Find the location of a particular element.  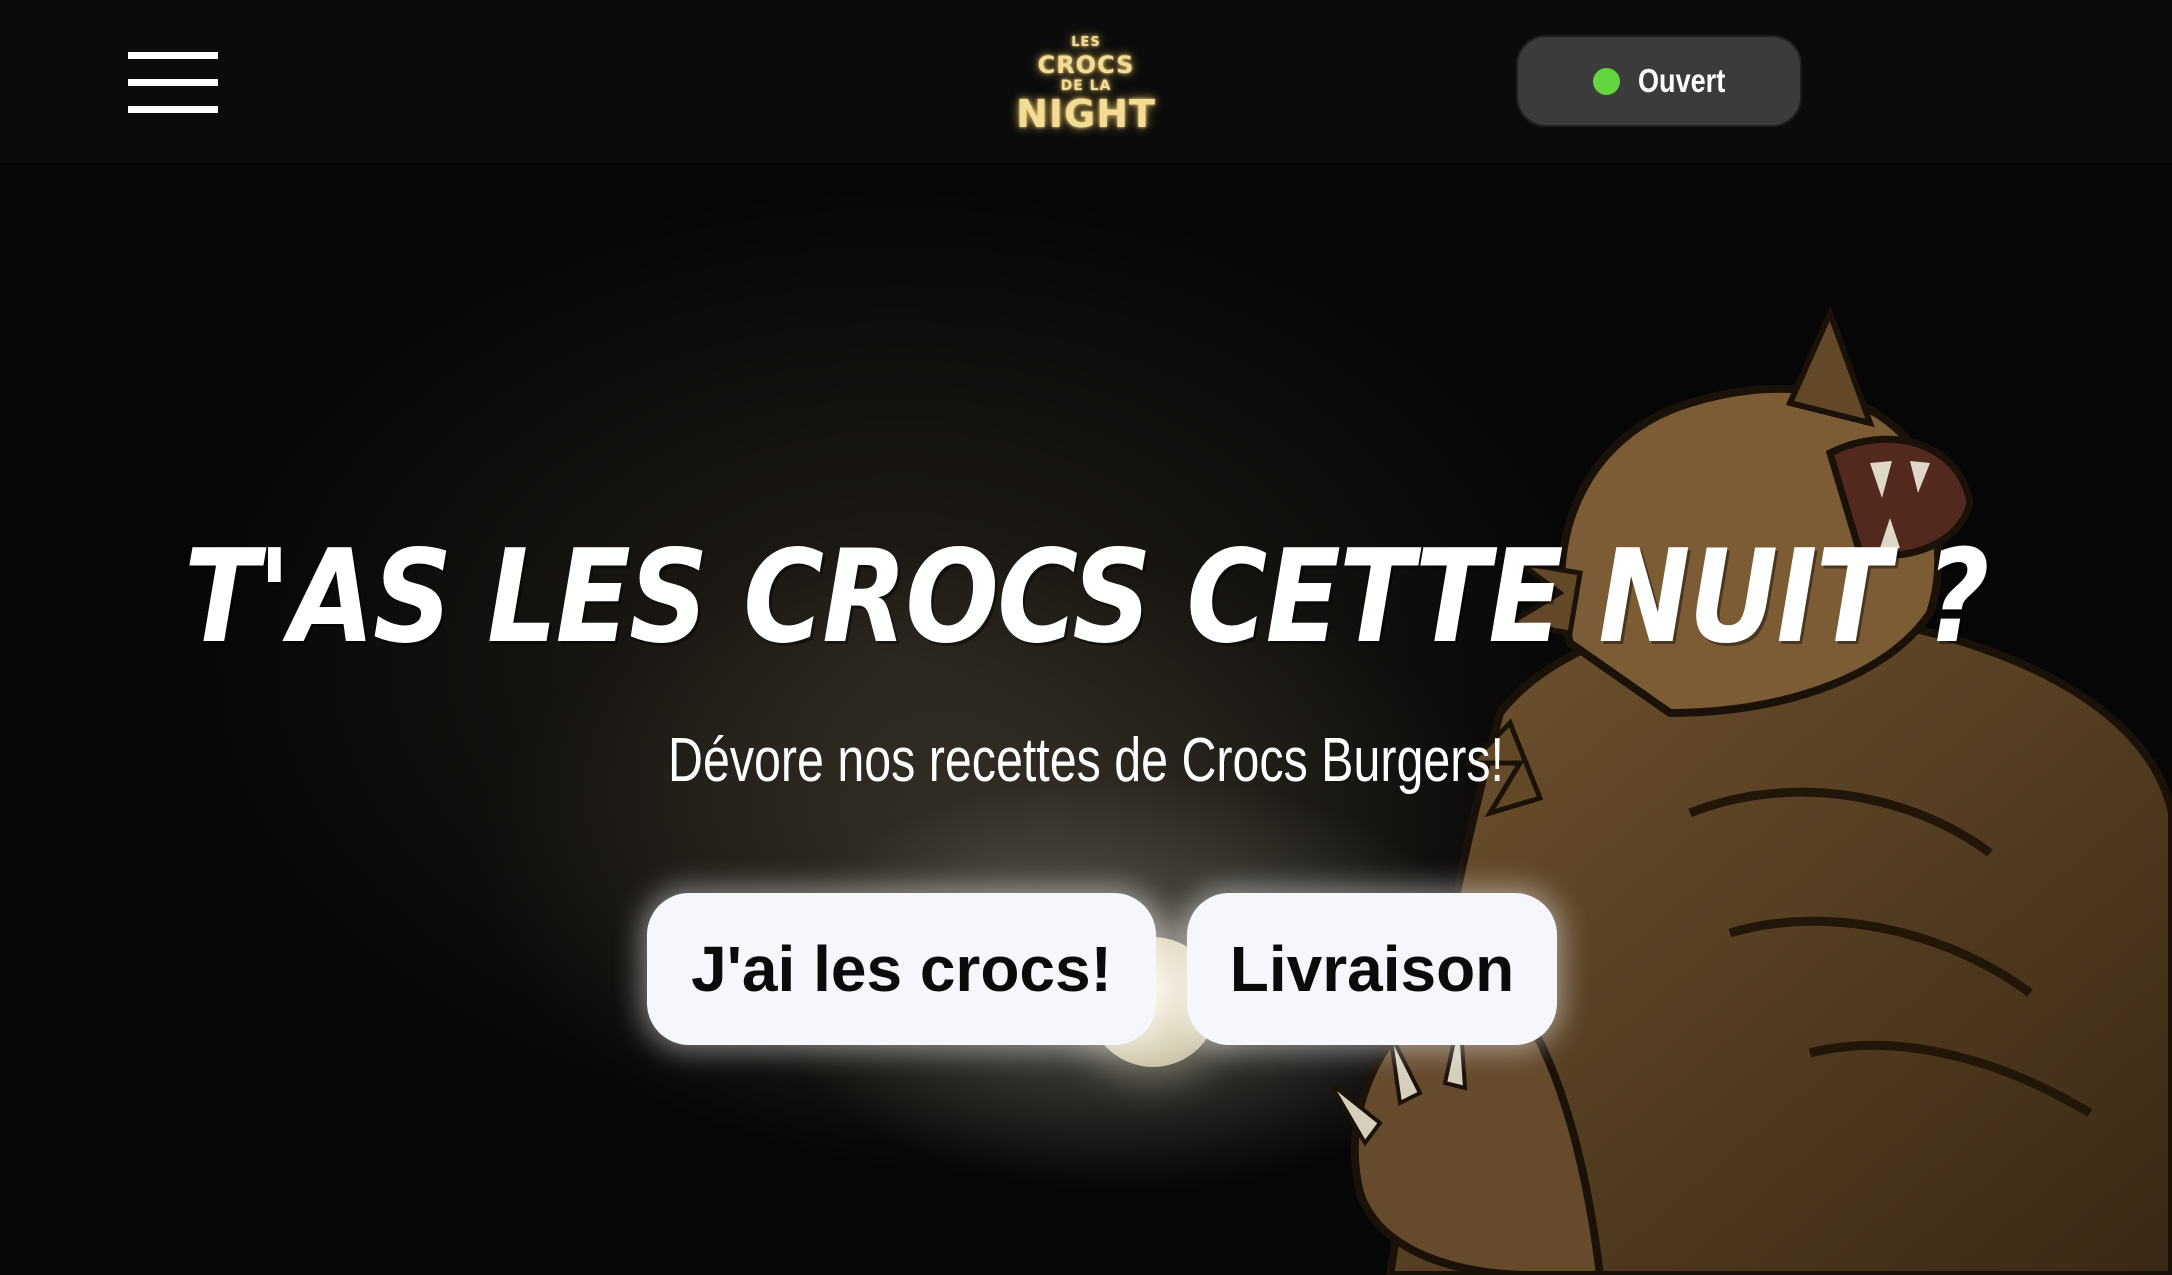

open-status-badge: Ouvert is located at coordinates (1659, 81).